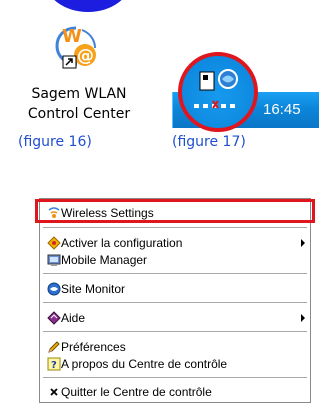 This screenshot has width=320, height=403. I want to click on menu-item-preferences: Préférences, so click(175, 347).